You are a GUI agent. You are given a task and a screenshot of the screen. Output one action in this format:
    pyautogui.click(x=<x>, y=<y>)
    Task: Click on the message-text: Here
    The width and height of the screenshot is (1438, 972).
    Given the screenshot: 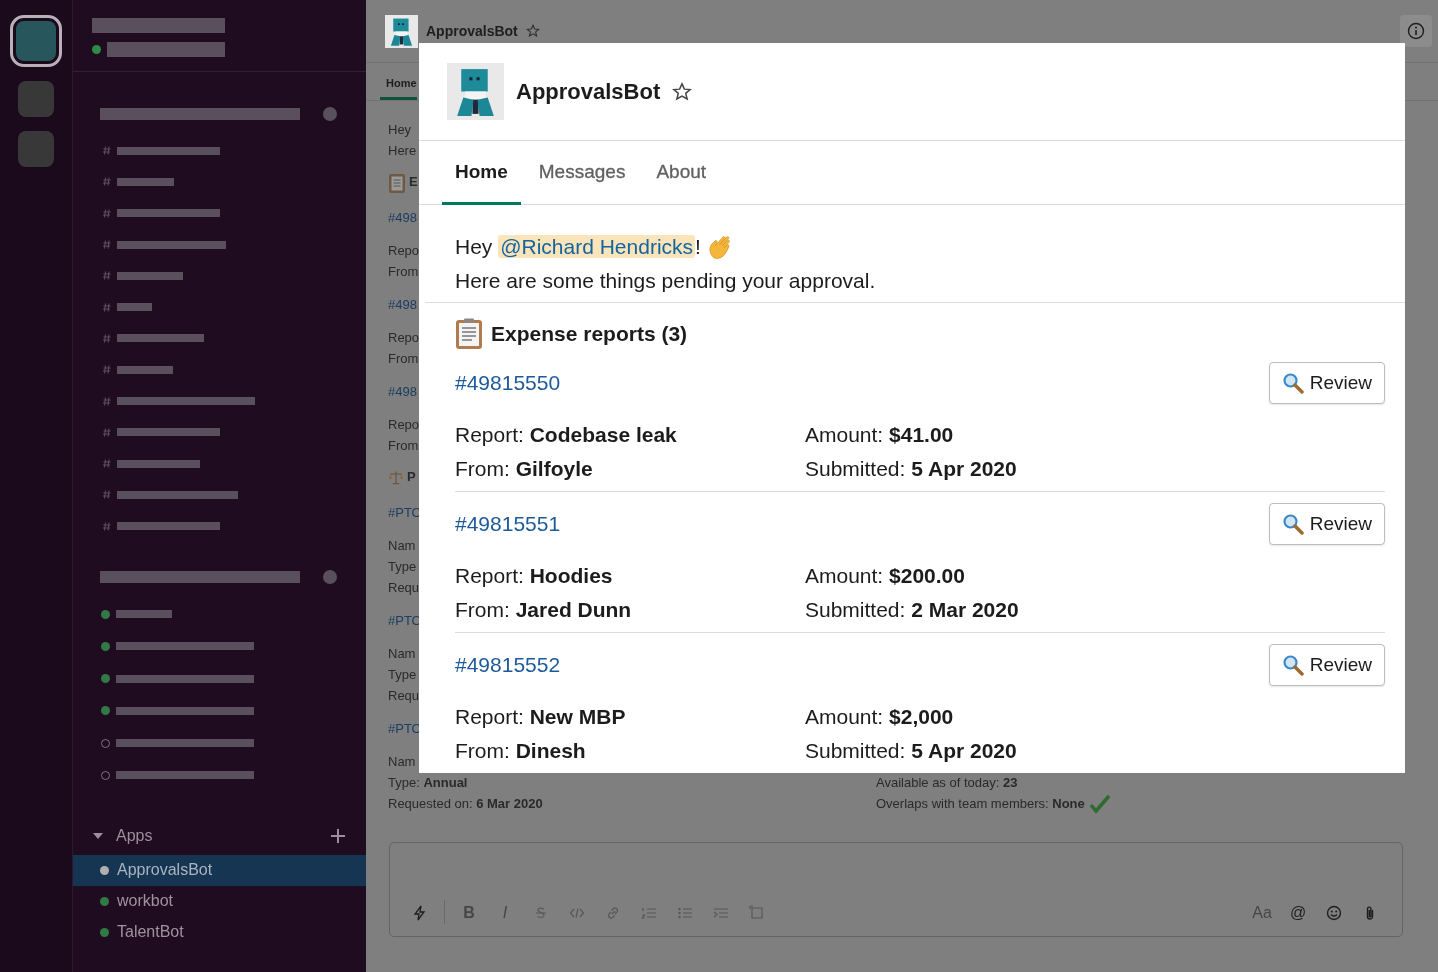 What is the action you would take?
    pyautogui.click(x=402, y=151)
    